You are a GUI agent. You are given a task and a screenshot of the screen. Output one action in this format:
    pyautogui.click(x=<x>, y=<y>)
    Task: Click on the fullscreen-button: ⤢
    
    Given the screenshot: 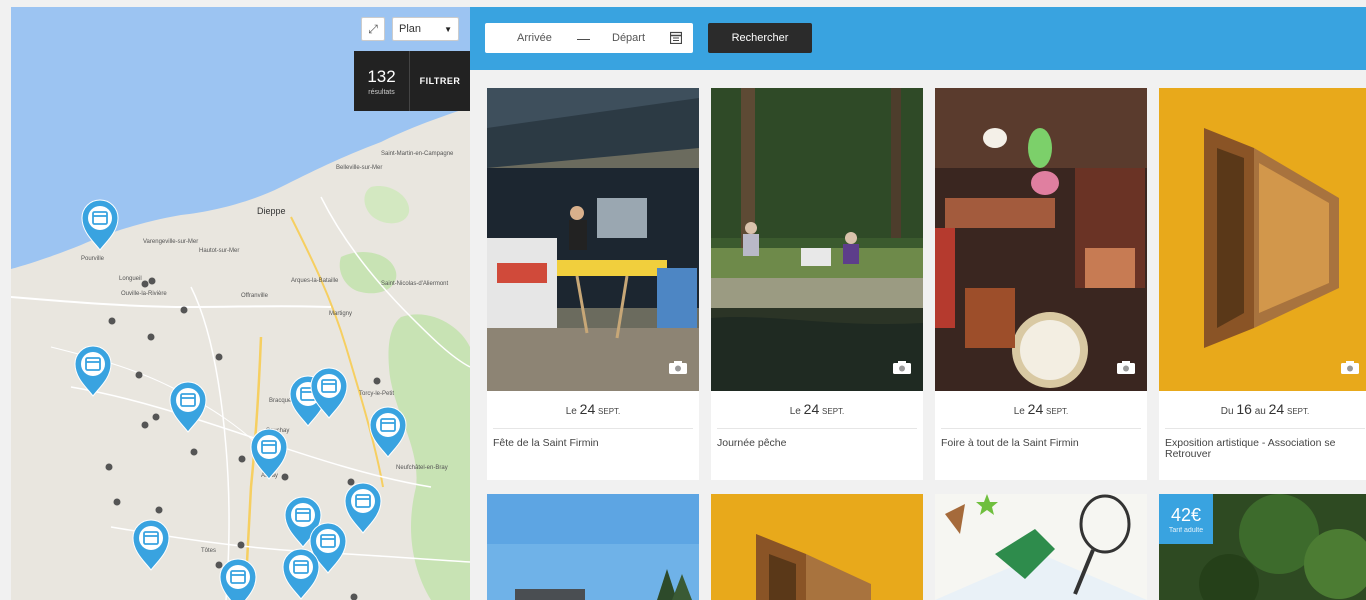 What is the action you would take?
    pyautogui.click(x=373, y=29)
    